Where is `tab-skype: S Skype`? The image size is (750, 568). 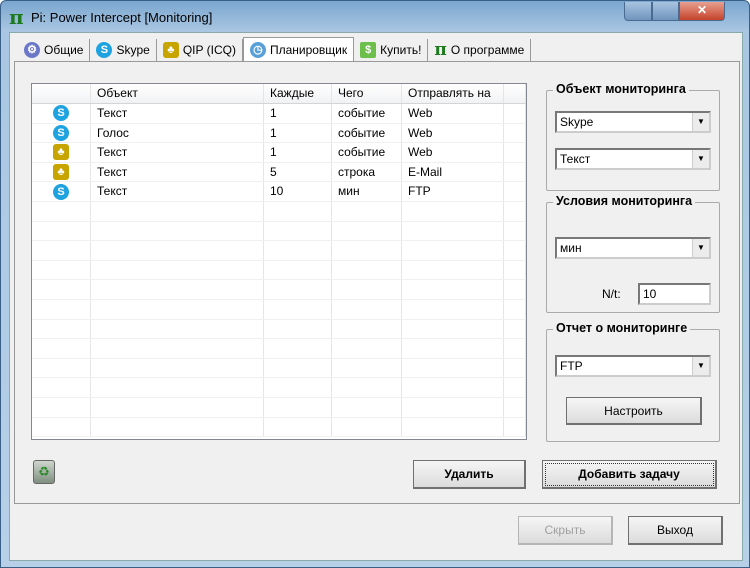
tab-skype: S Skype is located at coordinates (123, 50).